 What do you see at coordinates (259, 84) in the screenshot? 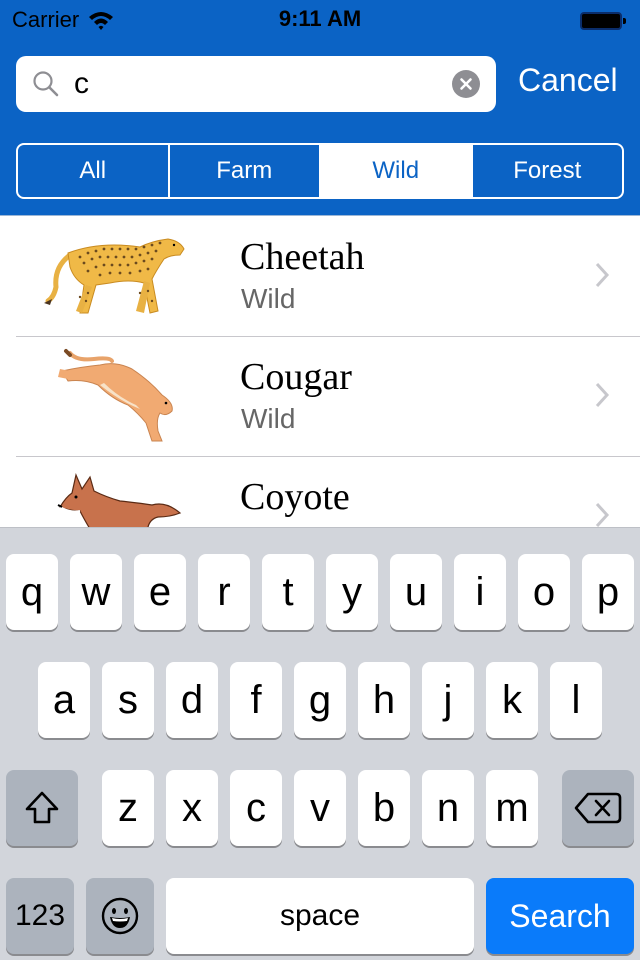
I see `search-input` at bounding box center [259, 84].